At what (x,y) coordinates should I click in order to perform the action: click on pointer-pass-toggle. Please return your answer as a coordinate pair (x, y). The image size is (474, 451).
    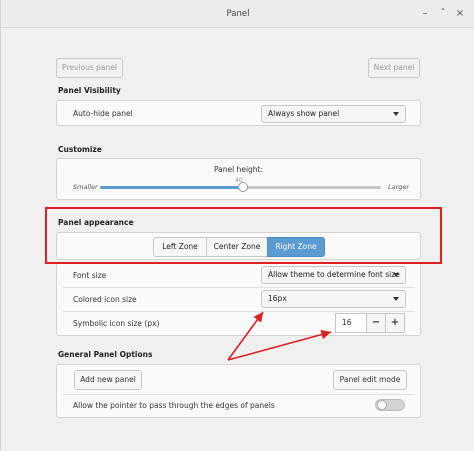
    Looking at the image, I should click on (390, 405).